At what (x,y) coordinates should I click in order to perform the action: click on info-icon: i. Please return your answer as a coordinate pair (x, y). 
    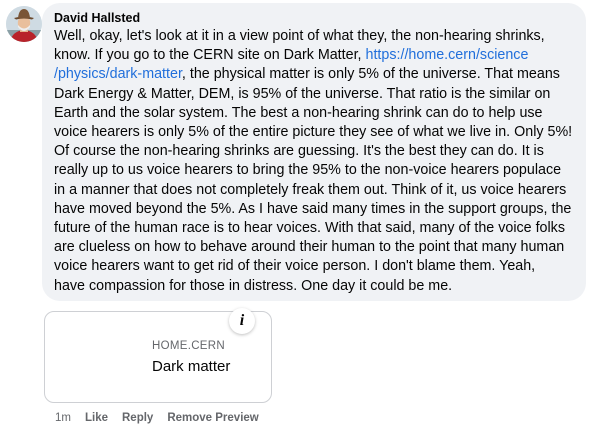
    Looking at the image, I should click on (242, 320).